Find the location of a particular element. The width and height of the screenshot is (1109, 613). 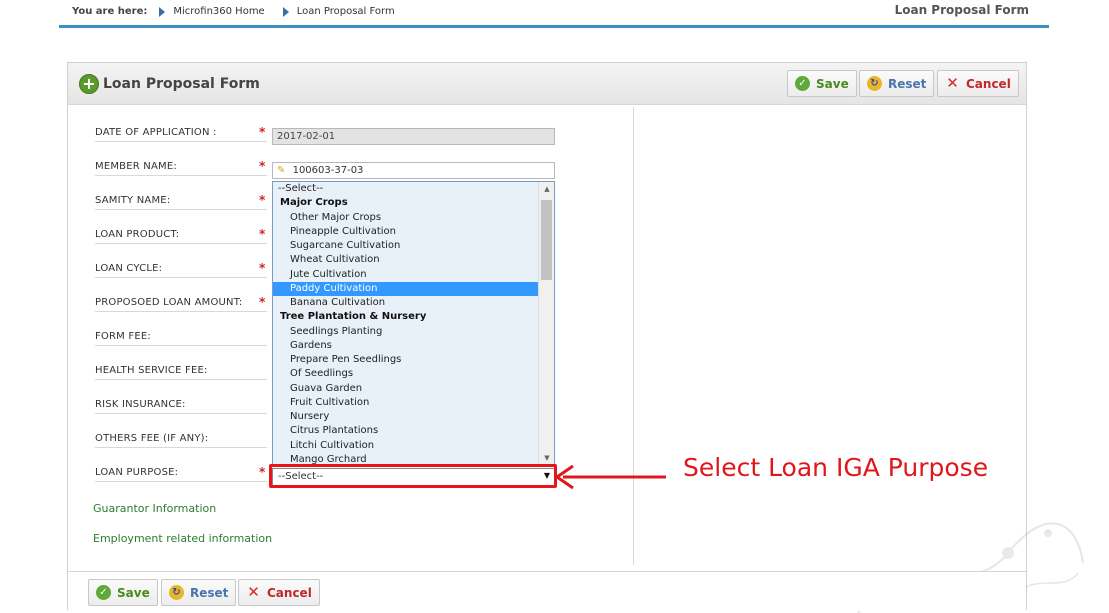

dropdown-option: Seedlings Planting is located at coordinates (405, 332).